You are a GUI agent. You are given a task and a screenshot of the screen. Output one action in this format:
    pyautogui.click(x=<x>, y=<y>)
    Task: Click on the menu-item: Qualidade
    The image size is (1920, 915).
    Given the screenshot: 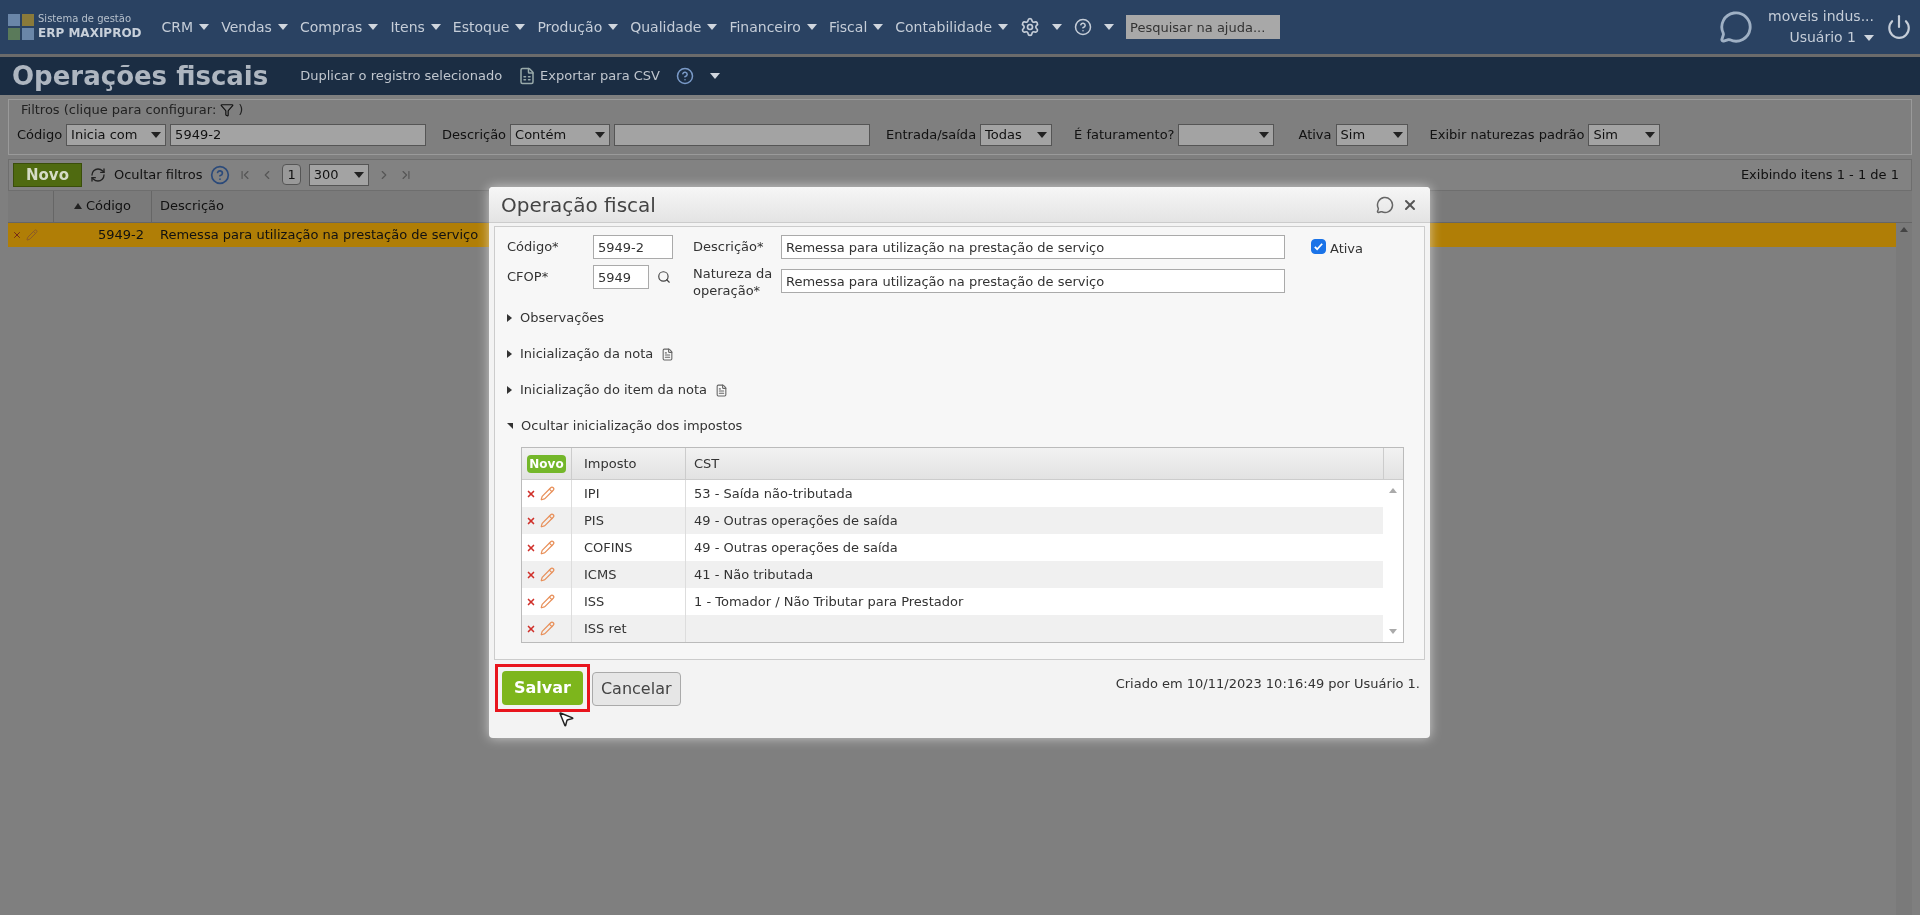 What is the action you would take?
    pyautogui.click(x=674, y=27)
    